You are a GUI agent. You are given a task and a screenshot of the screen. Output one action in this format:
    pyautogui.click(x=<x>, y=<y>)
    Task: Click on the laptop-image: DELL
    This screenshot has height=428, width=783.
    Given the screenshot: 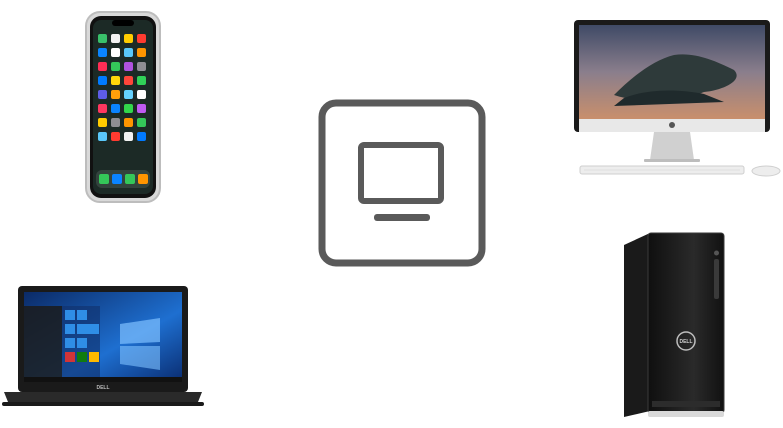 What is the action you would take?
    pyautogui.click(x=103, y=346)
    